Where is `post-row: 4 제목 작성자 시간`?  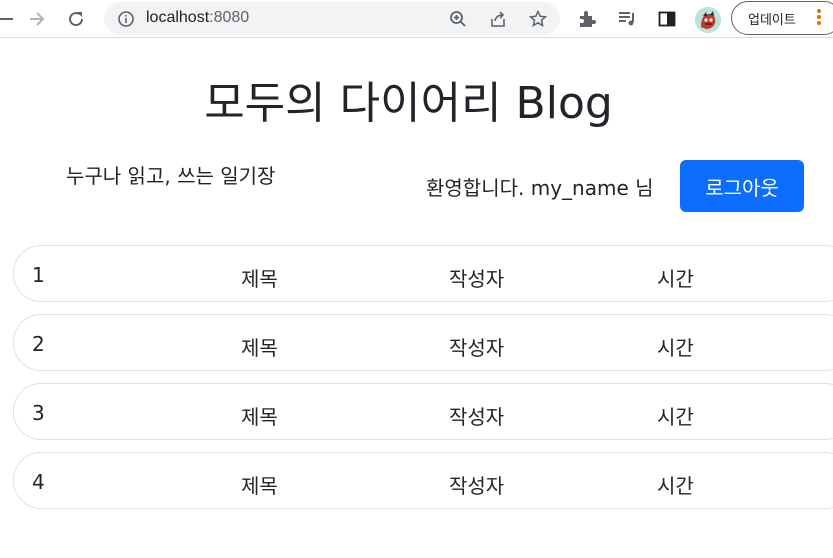
post-row: 4 제목 작성자 시간 is located at coordinates (423, 480).